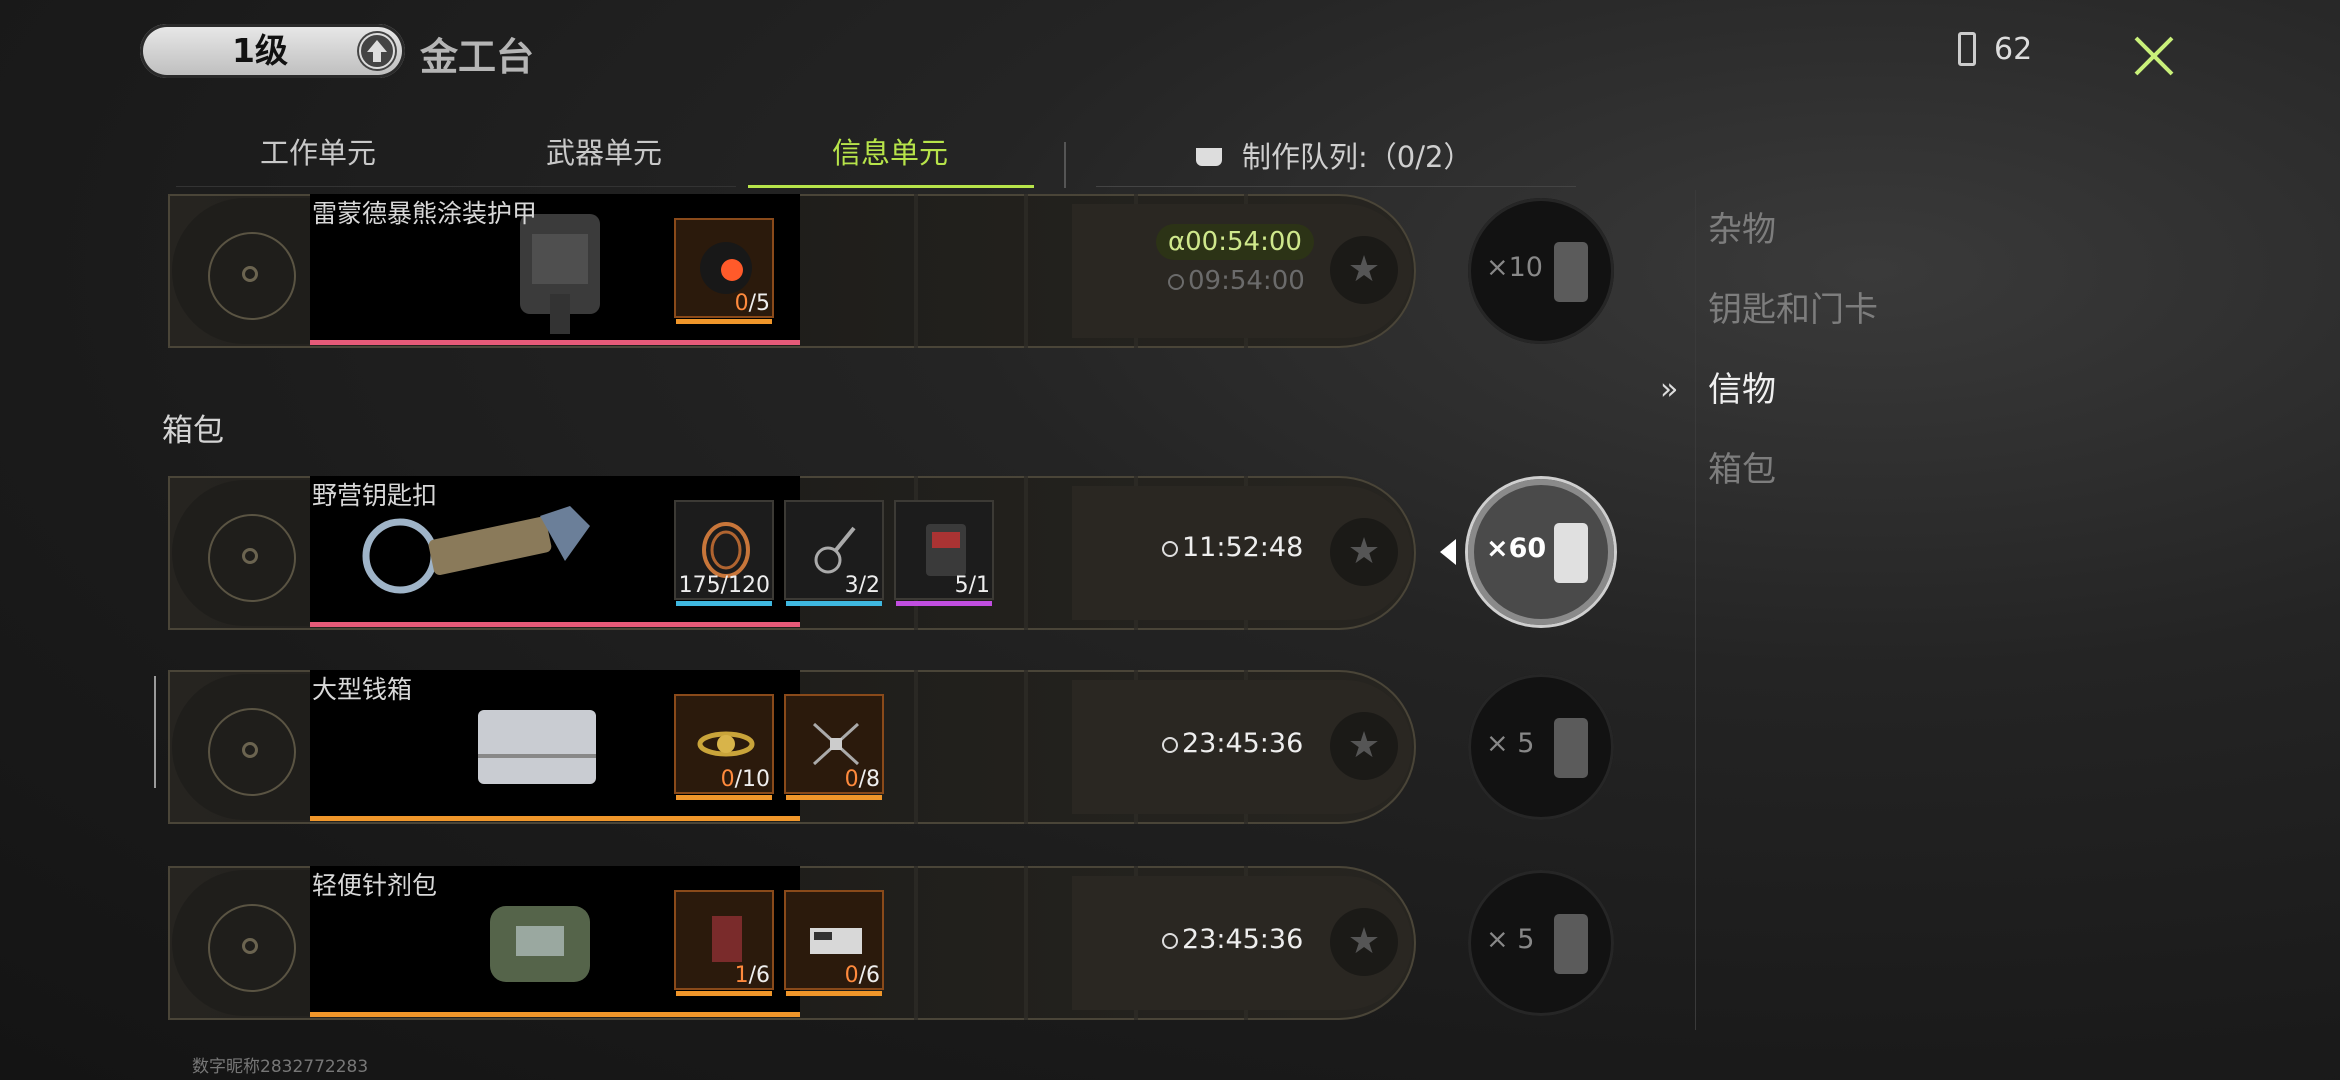 The width and height of the screenshot is (2340, 1080). What do you see at coordinates (835, 550) in the screenshot?
I see `keyring-icon` at bounding box center [835, 550].